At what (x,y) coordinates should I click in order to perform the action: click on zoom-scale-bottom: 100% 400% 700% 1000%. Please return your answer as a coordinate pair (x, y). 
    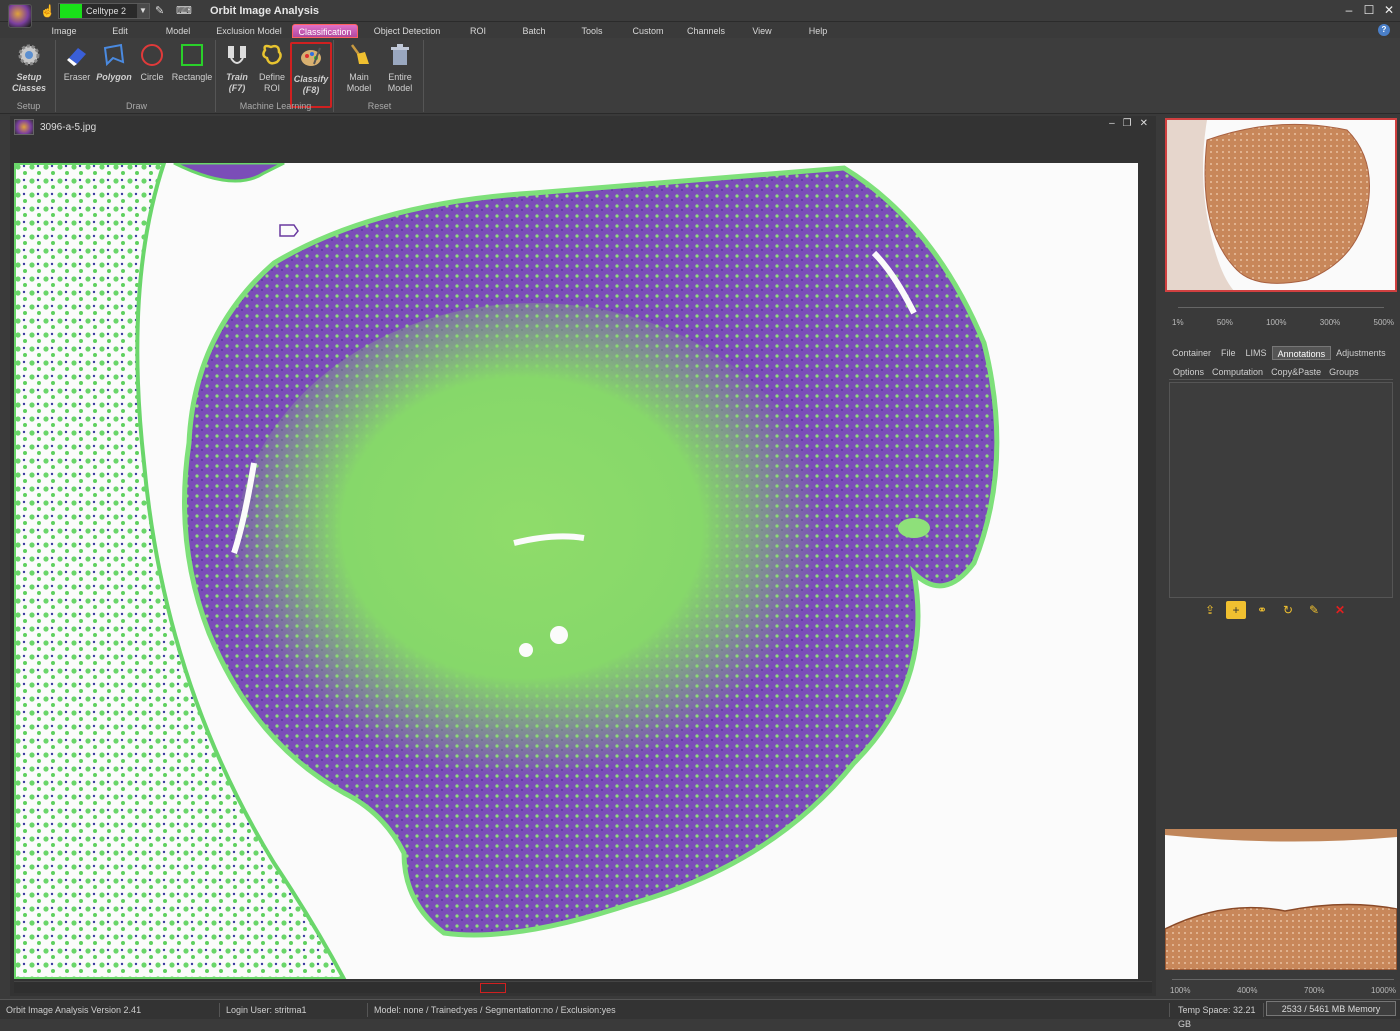
    Looking at the image, I should click on (1283, 990).